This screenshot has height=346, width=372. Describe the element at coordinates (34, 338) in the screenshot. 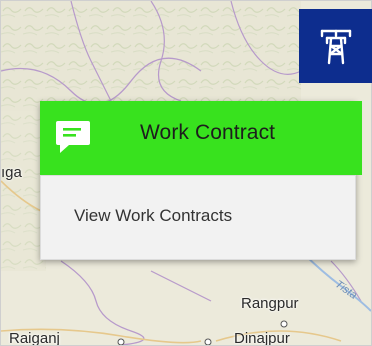

I see `place-label-raiganj: Raiganj` at that location.